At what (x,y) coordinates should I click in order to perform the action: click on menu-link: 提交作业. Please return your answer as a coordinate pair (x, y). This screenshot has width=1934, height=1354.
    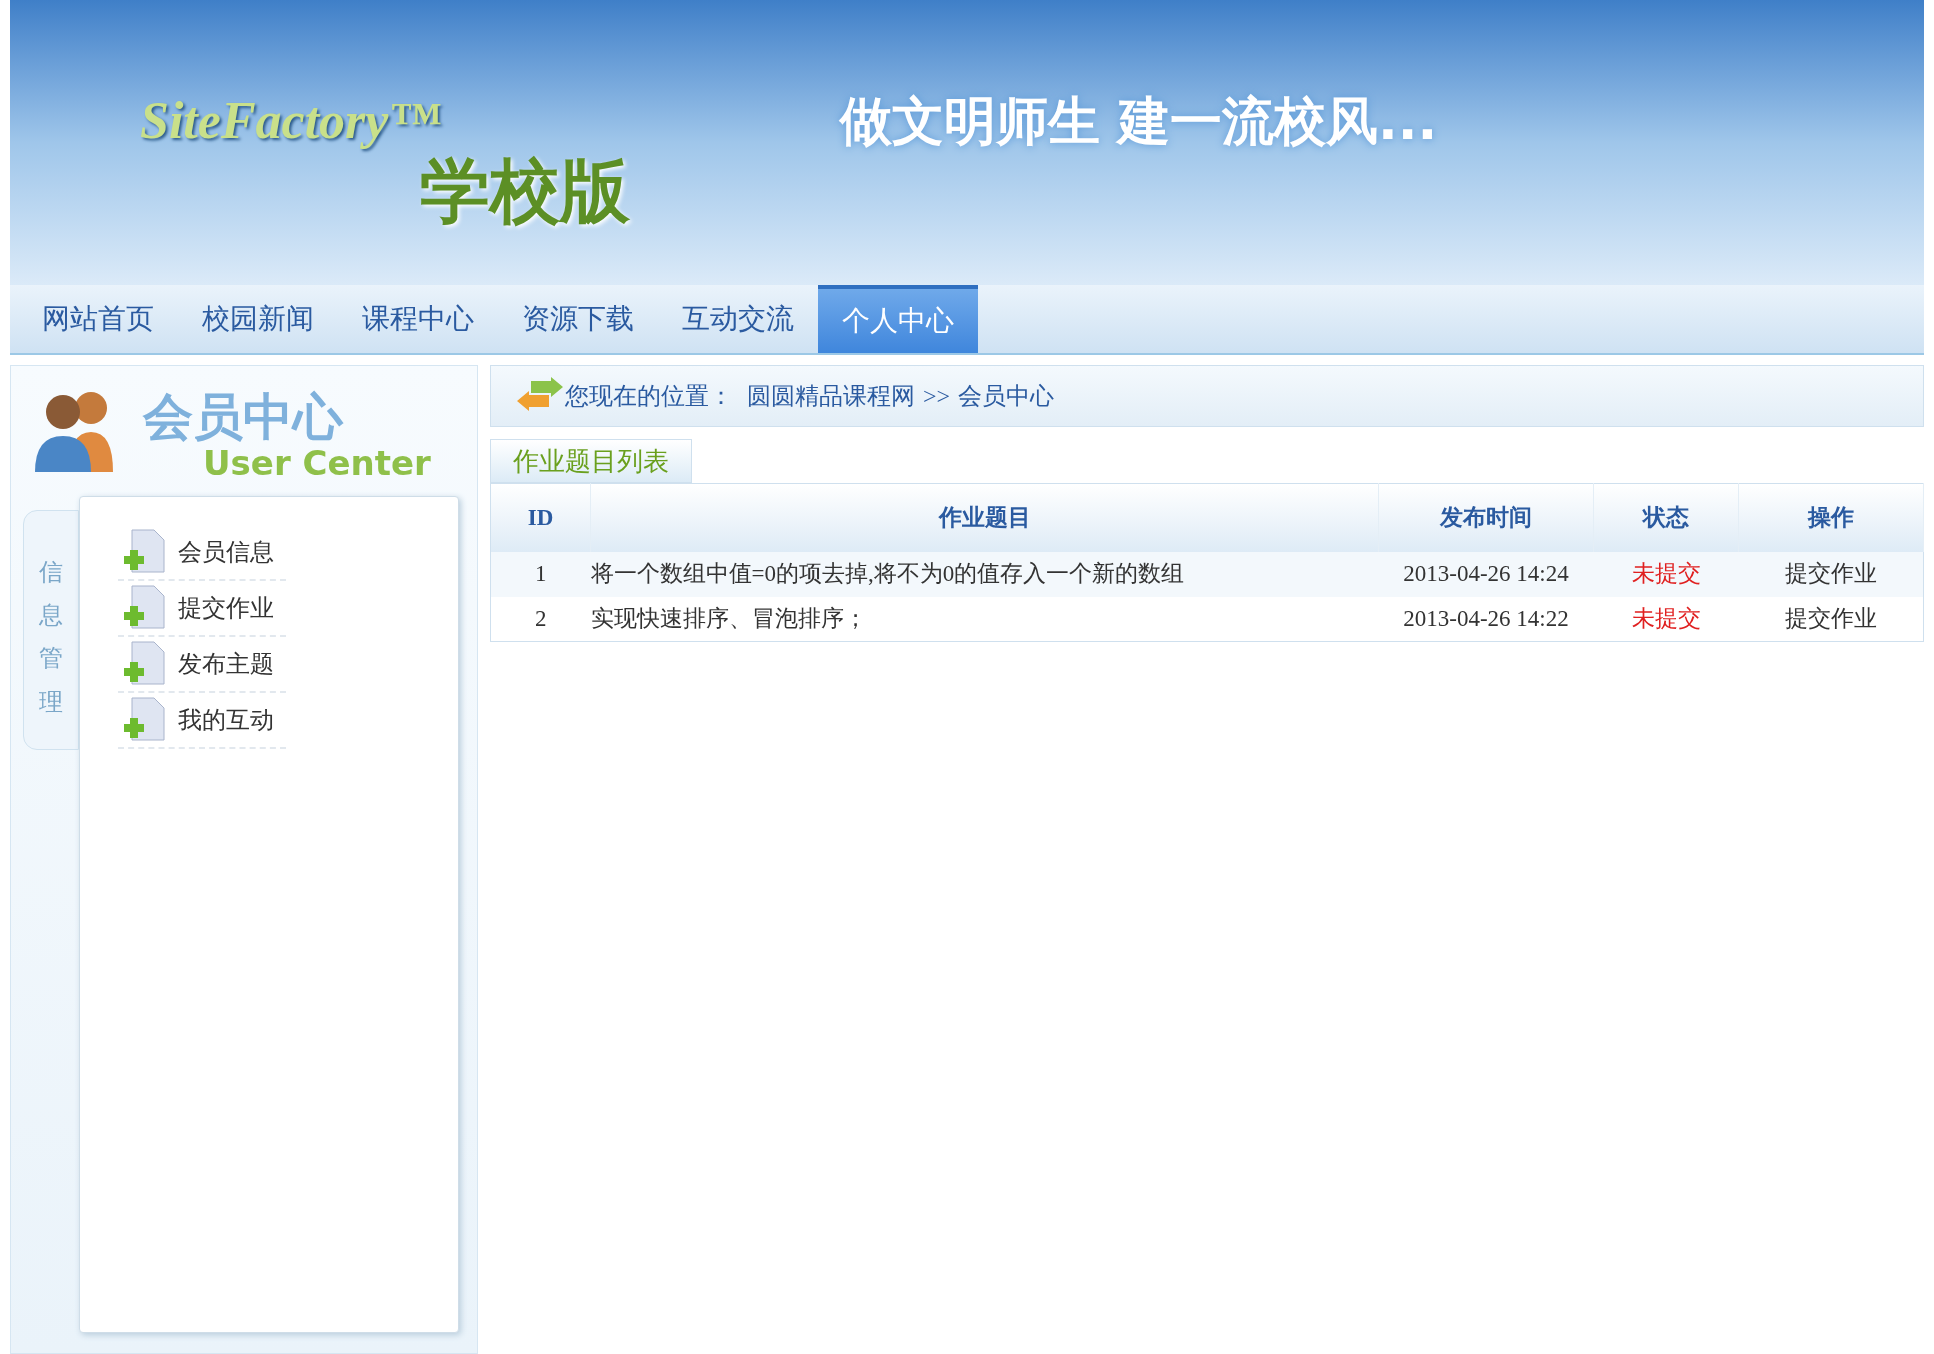
    Looking at the image, I should click on (226, 608).